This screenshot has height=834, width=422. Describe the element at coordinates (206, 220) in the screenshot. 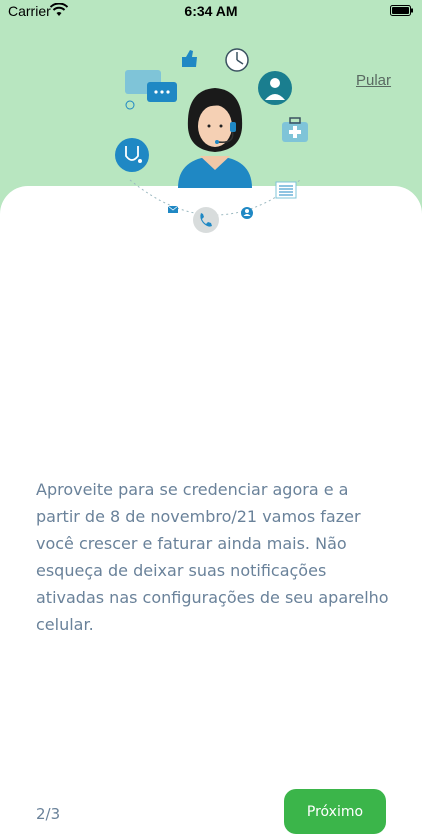

I see `phone-icon` at that location.